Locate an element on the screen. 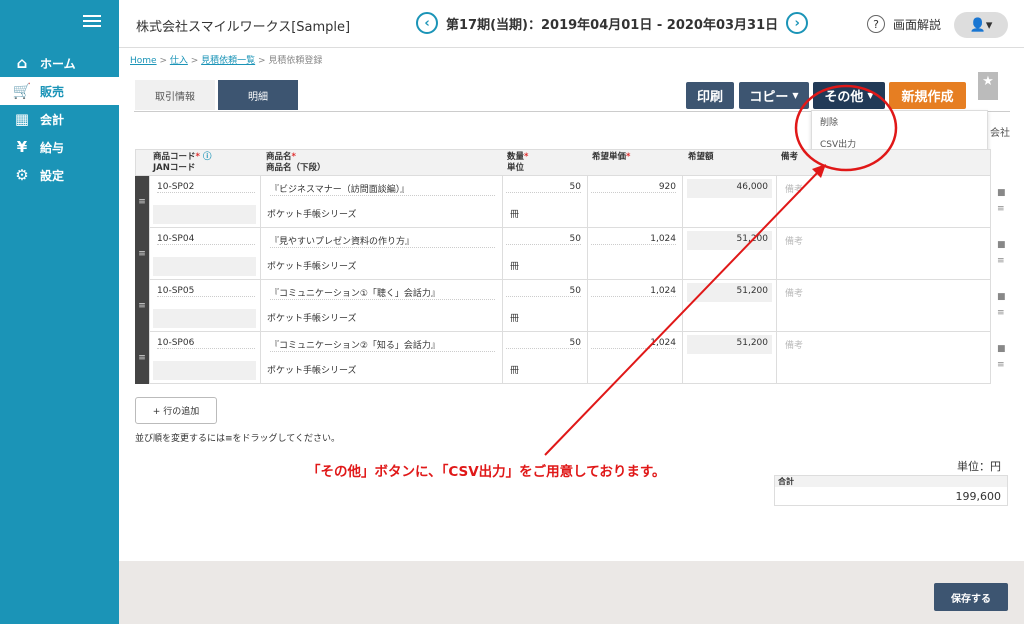 Image resolution: width=1024 pixels, height=624 pixels. tab-transaction-info: 取引情報 is located at coordinates (175, 95).